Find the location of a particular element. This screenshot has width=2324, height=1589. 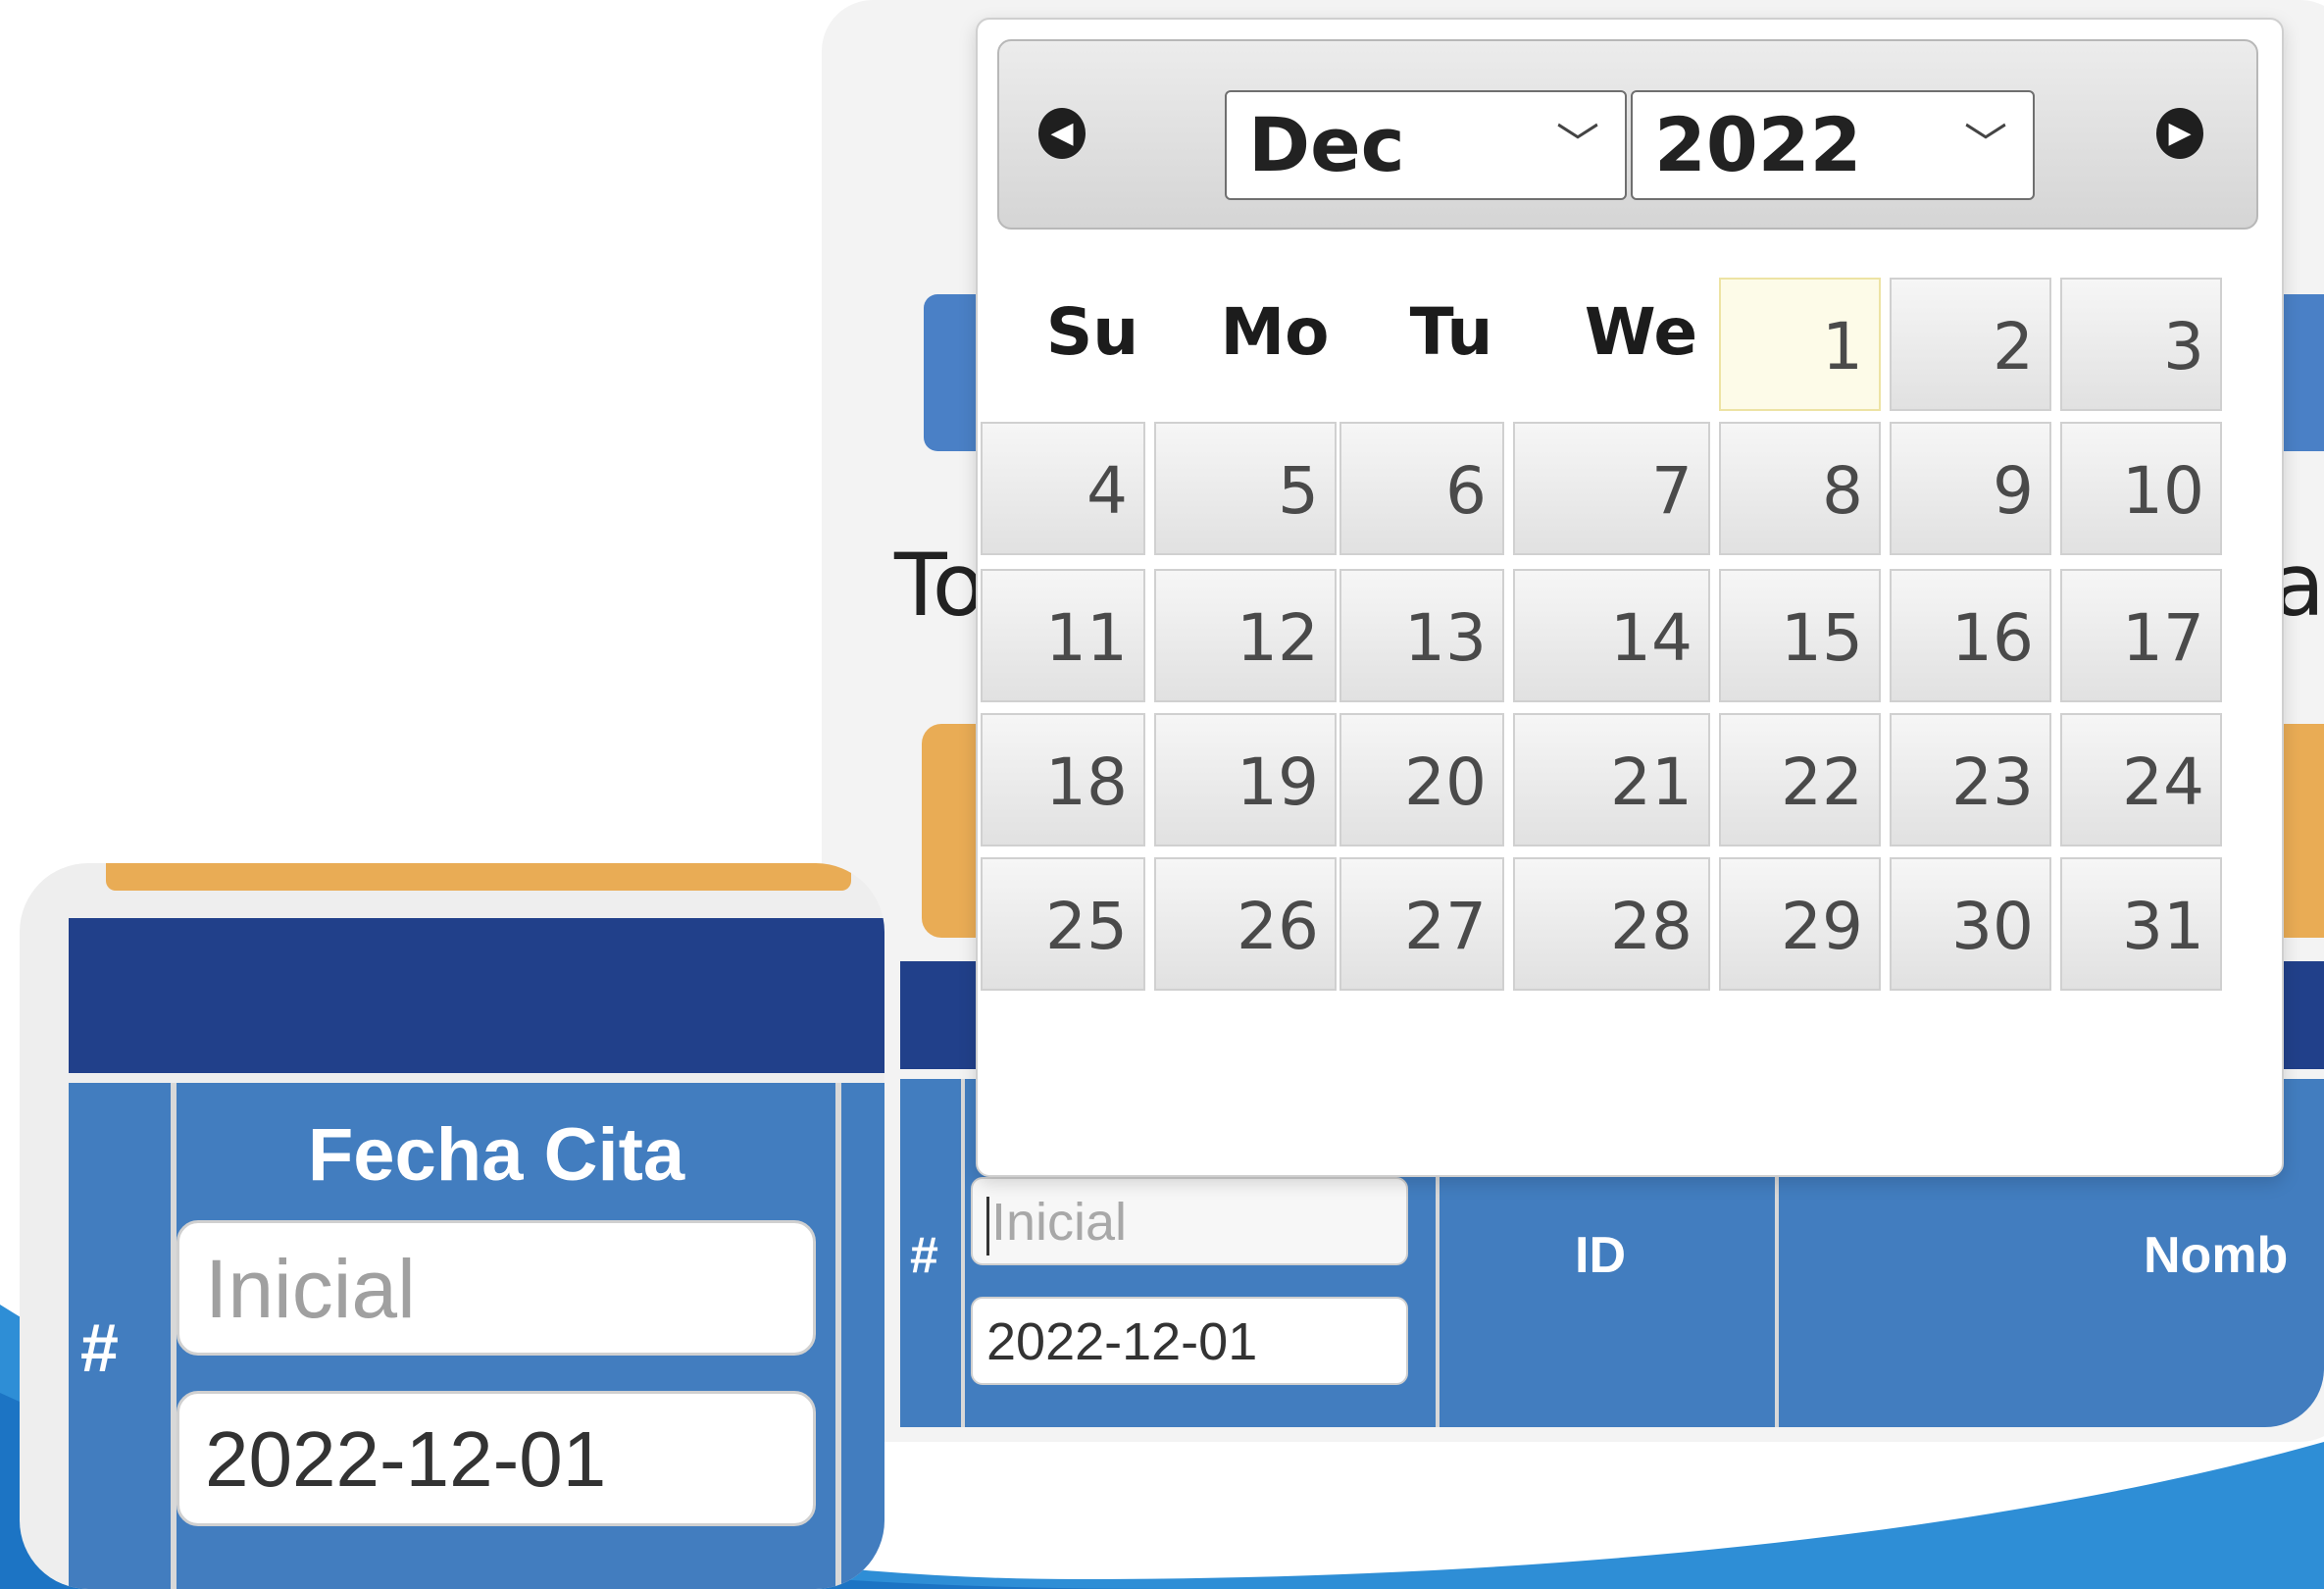

datepicker-header: ◀ Dec ﹀ 2022 ﹀ ▶ is located at coordinates (1628, 134).